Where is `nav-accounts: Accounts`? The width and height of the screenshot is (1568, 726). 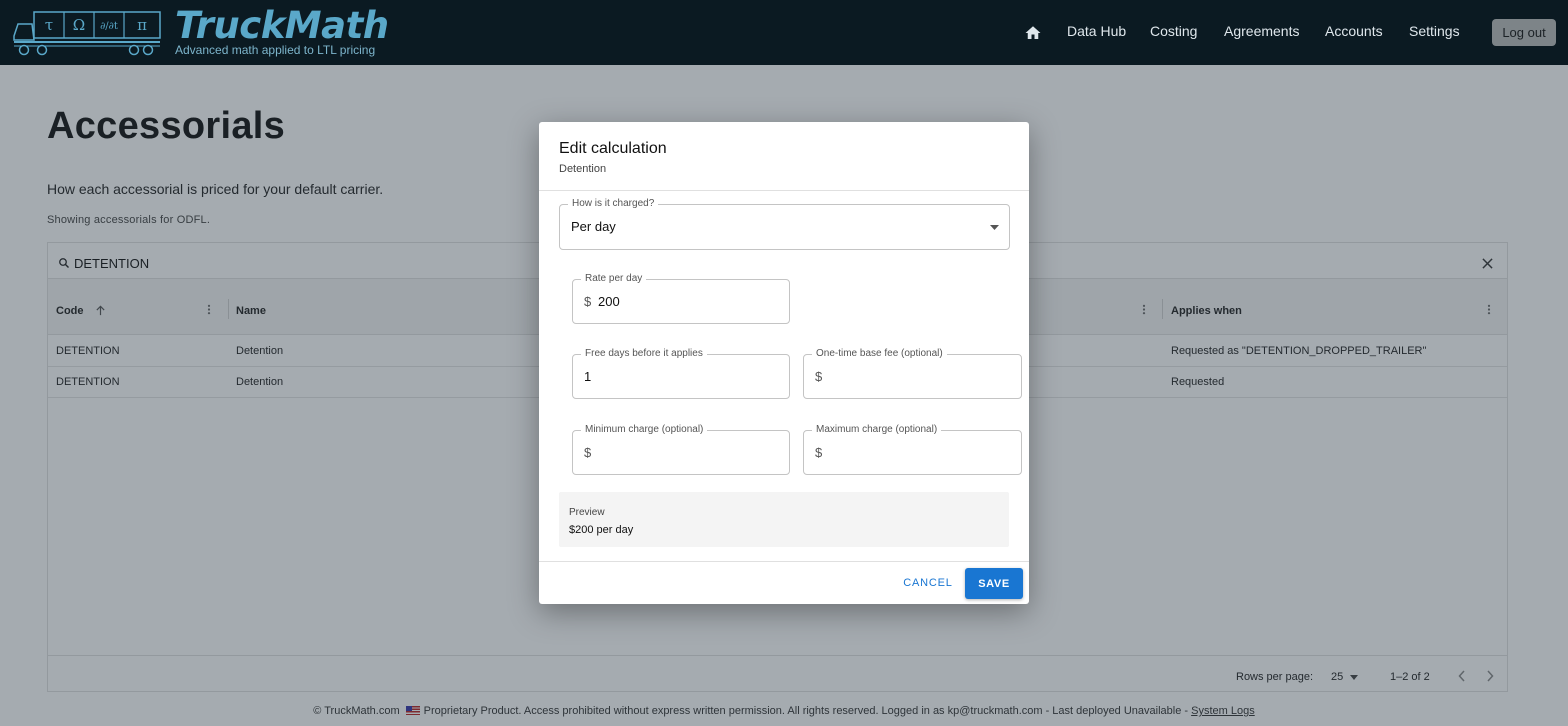
nav-accounts: Accounts is located at coordinates (1354, 31).